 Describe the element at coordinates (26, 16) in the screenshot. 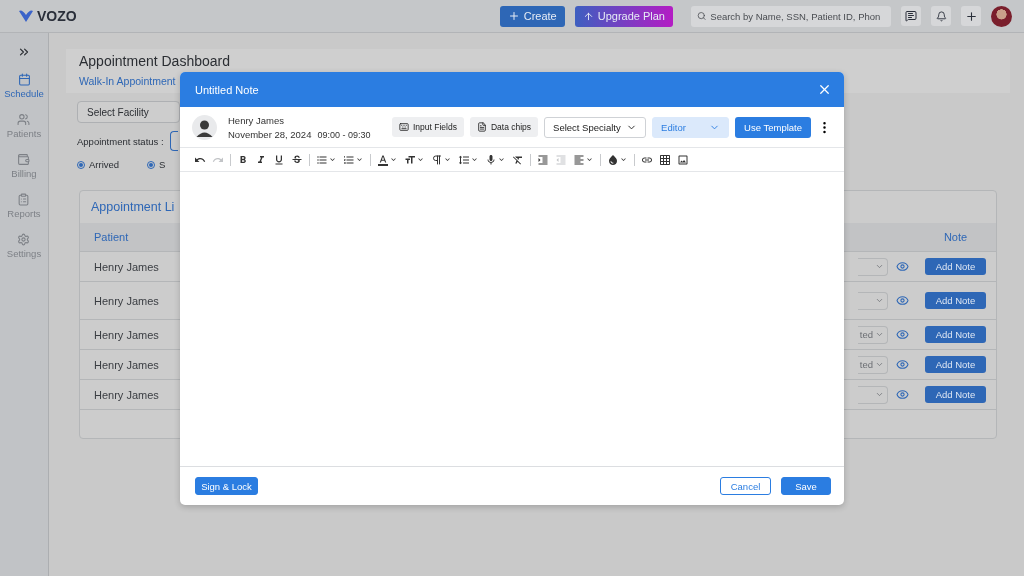

I see `logo-icon` at that location.